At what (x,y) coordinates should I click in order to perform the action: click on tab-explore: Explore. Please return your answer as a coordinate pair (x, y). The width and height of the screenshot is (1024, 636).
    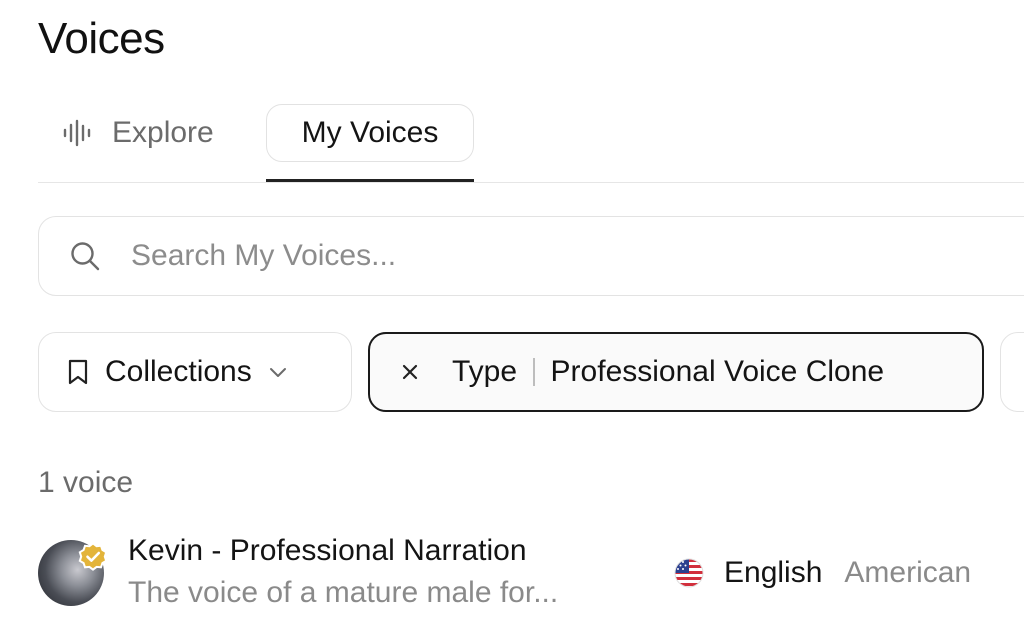
    Looking at the image, I should click on (138, 133).